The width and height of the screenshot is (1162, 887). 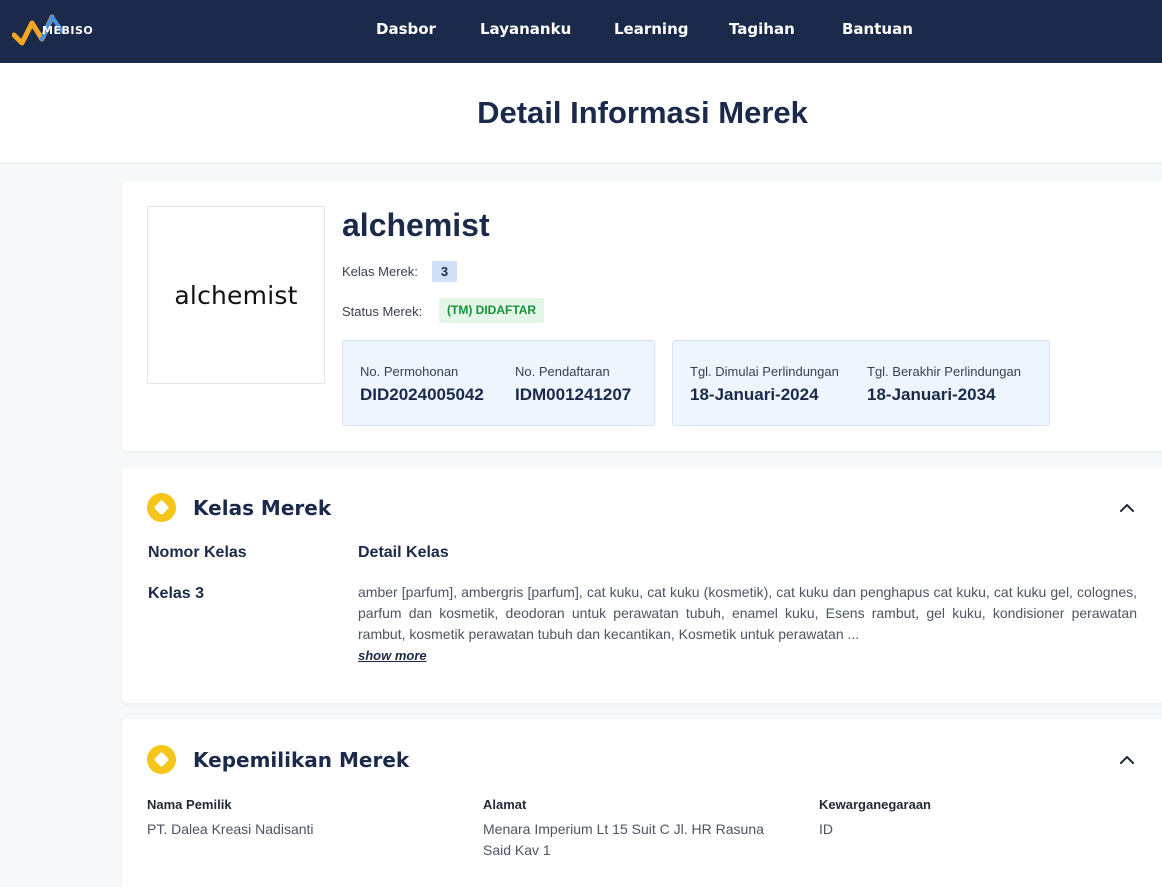 I want to click on permohonan-value: DID2024005042, so click(x=422, y=394).